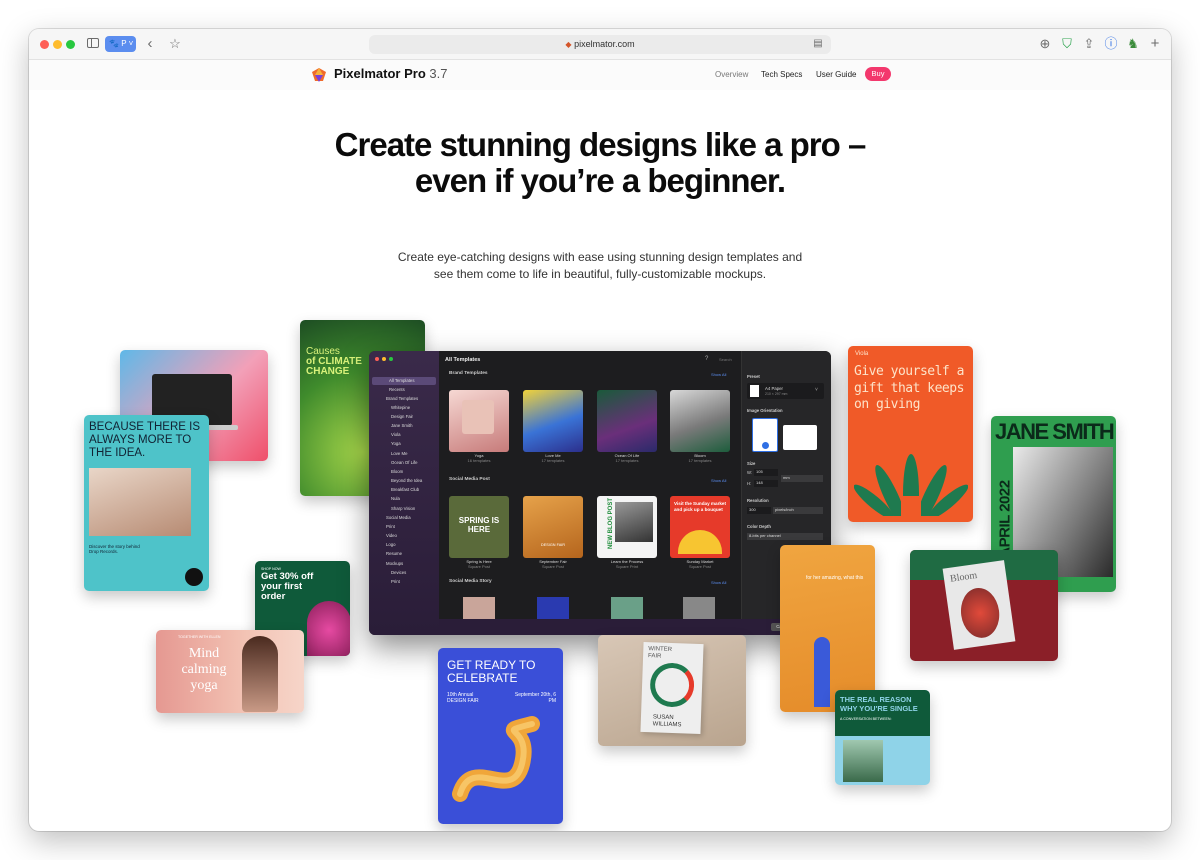 The width and height of the screenshot is (1200, 860). Describe the element at coordinates (402, 398) in the screenshot. I see `sidebar-item-brand-templates: Brand Templates` at that location.